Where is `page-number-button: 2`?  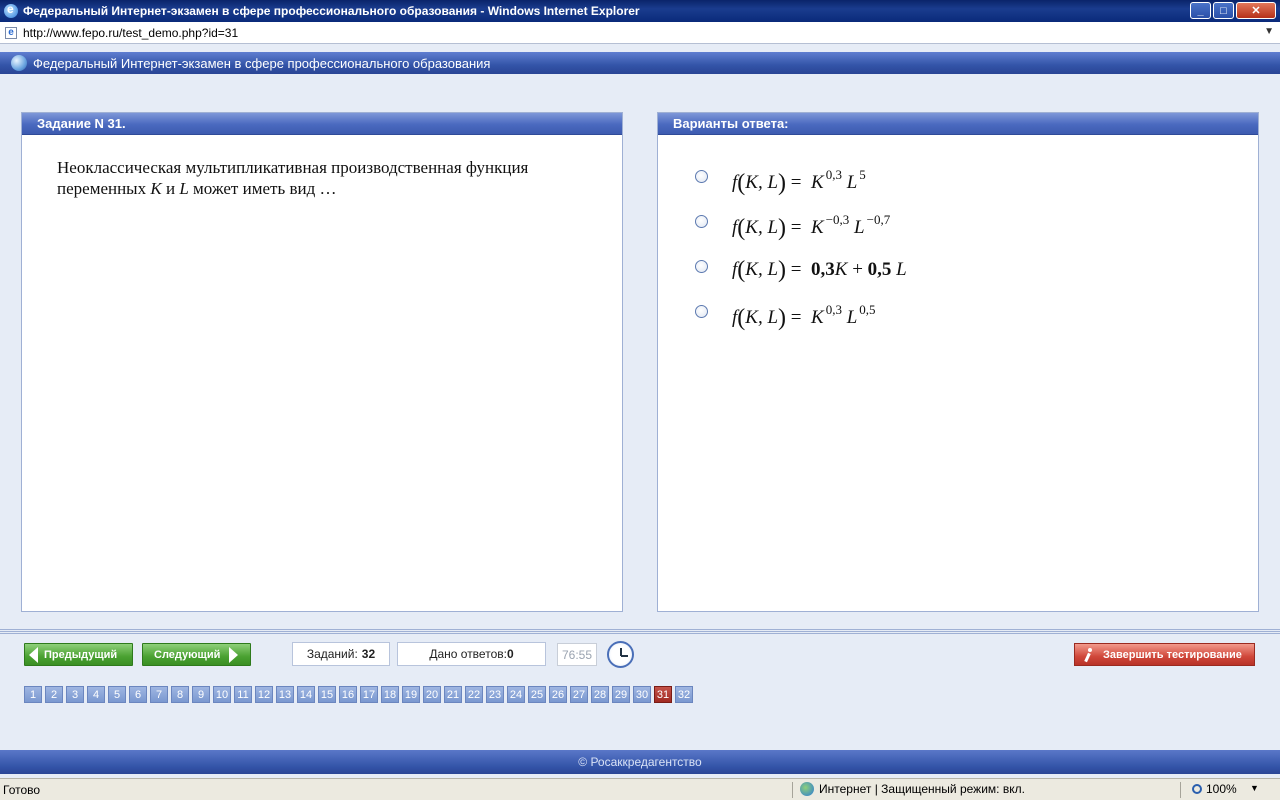 page-number-button: 2 is located at coordinates (54, 694).